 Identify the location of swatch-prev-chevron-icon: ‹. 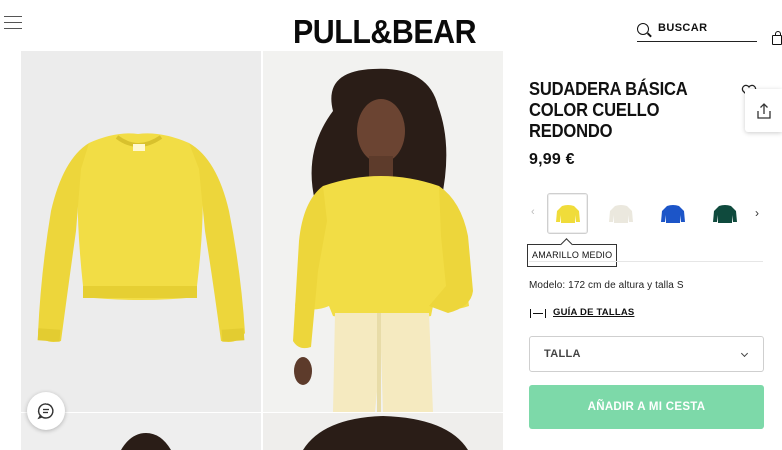
(533, 212).